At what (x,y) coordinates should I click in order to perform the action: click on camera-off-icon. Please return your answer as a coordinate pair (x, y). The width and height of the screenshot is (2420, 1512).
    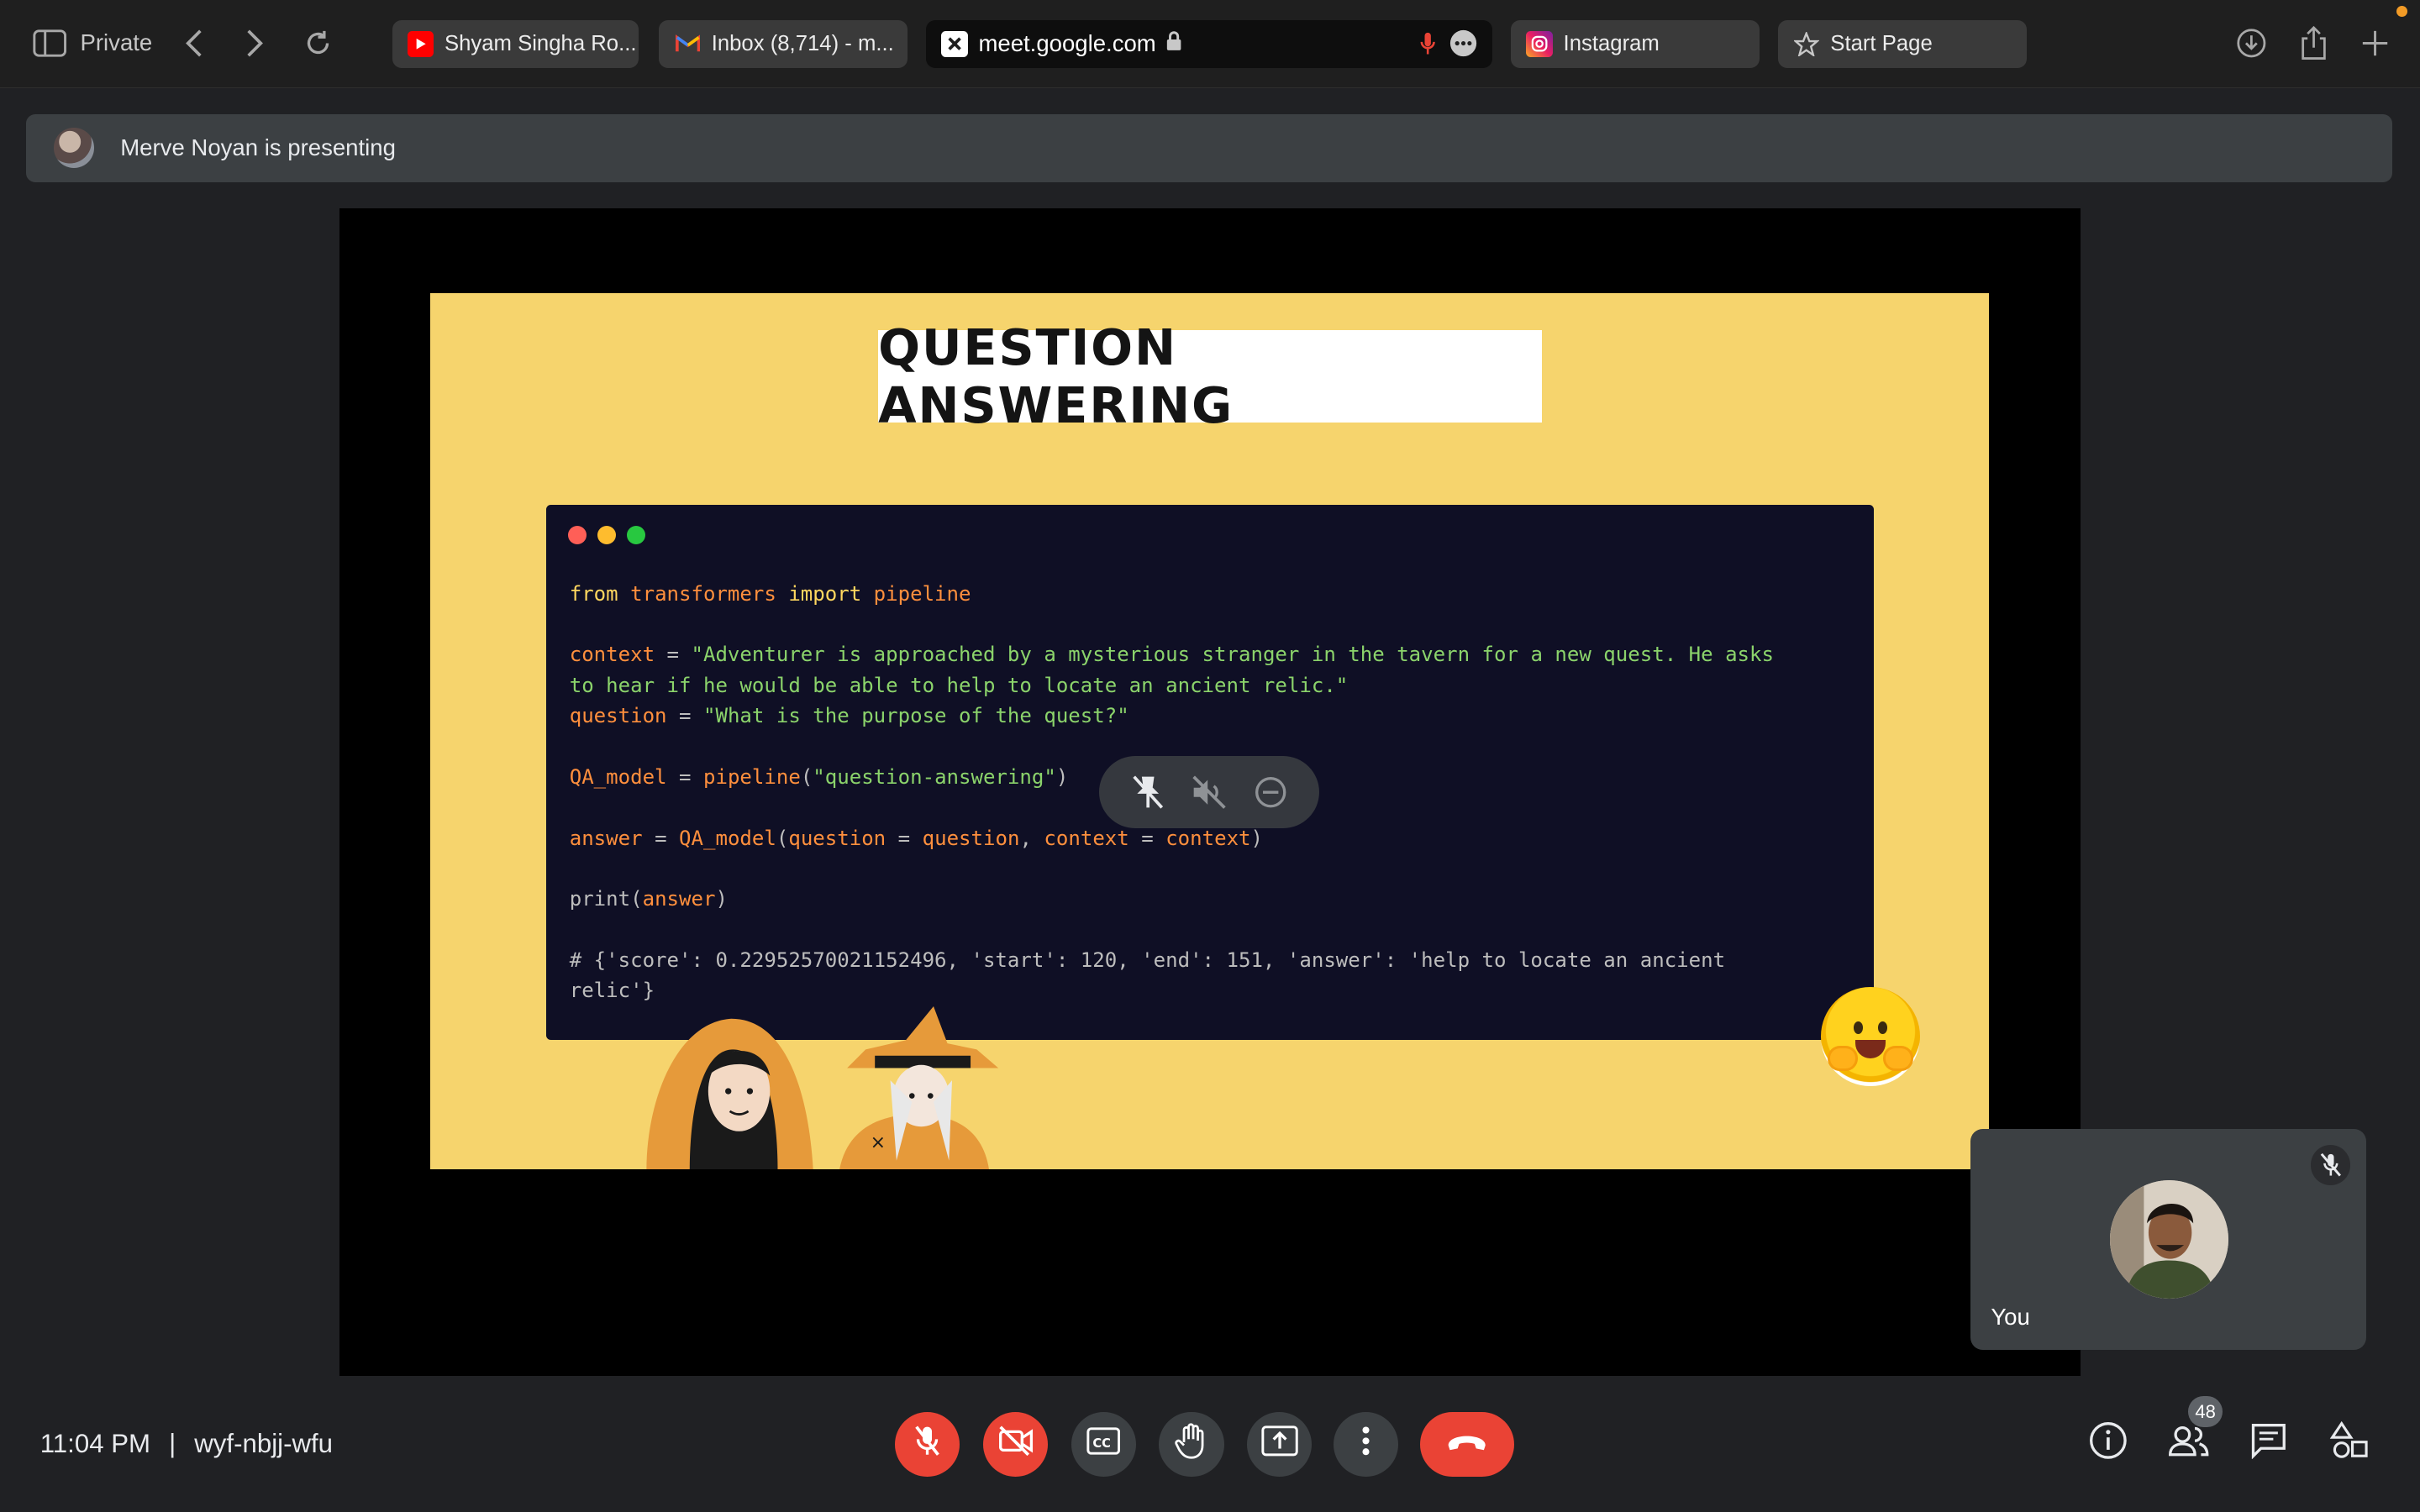
    Looking at the image, I should click on (1016, 1444).